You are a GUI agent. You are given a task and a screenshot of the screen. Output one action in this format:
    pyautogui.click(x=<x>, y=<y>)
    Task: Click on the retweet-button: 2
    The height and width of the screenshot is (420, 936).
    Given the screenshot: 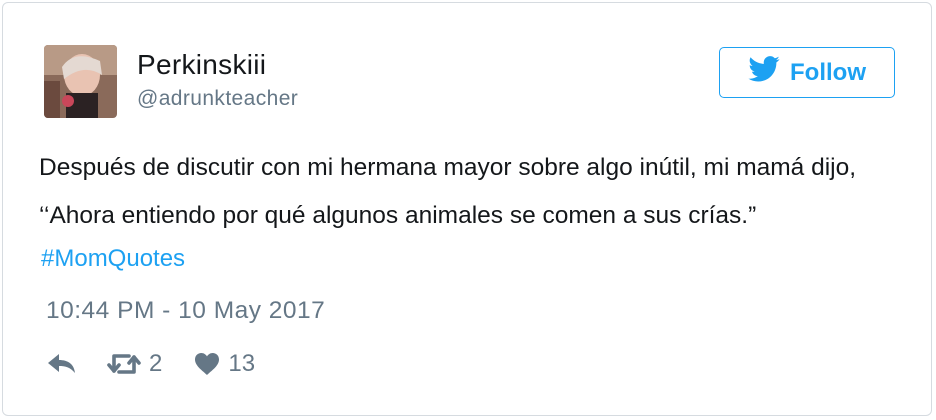 What is the action you would take?
    pyautogui.click(x=134, y=364)
    